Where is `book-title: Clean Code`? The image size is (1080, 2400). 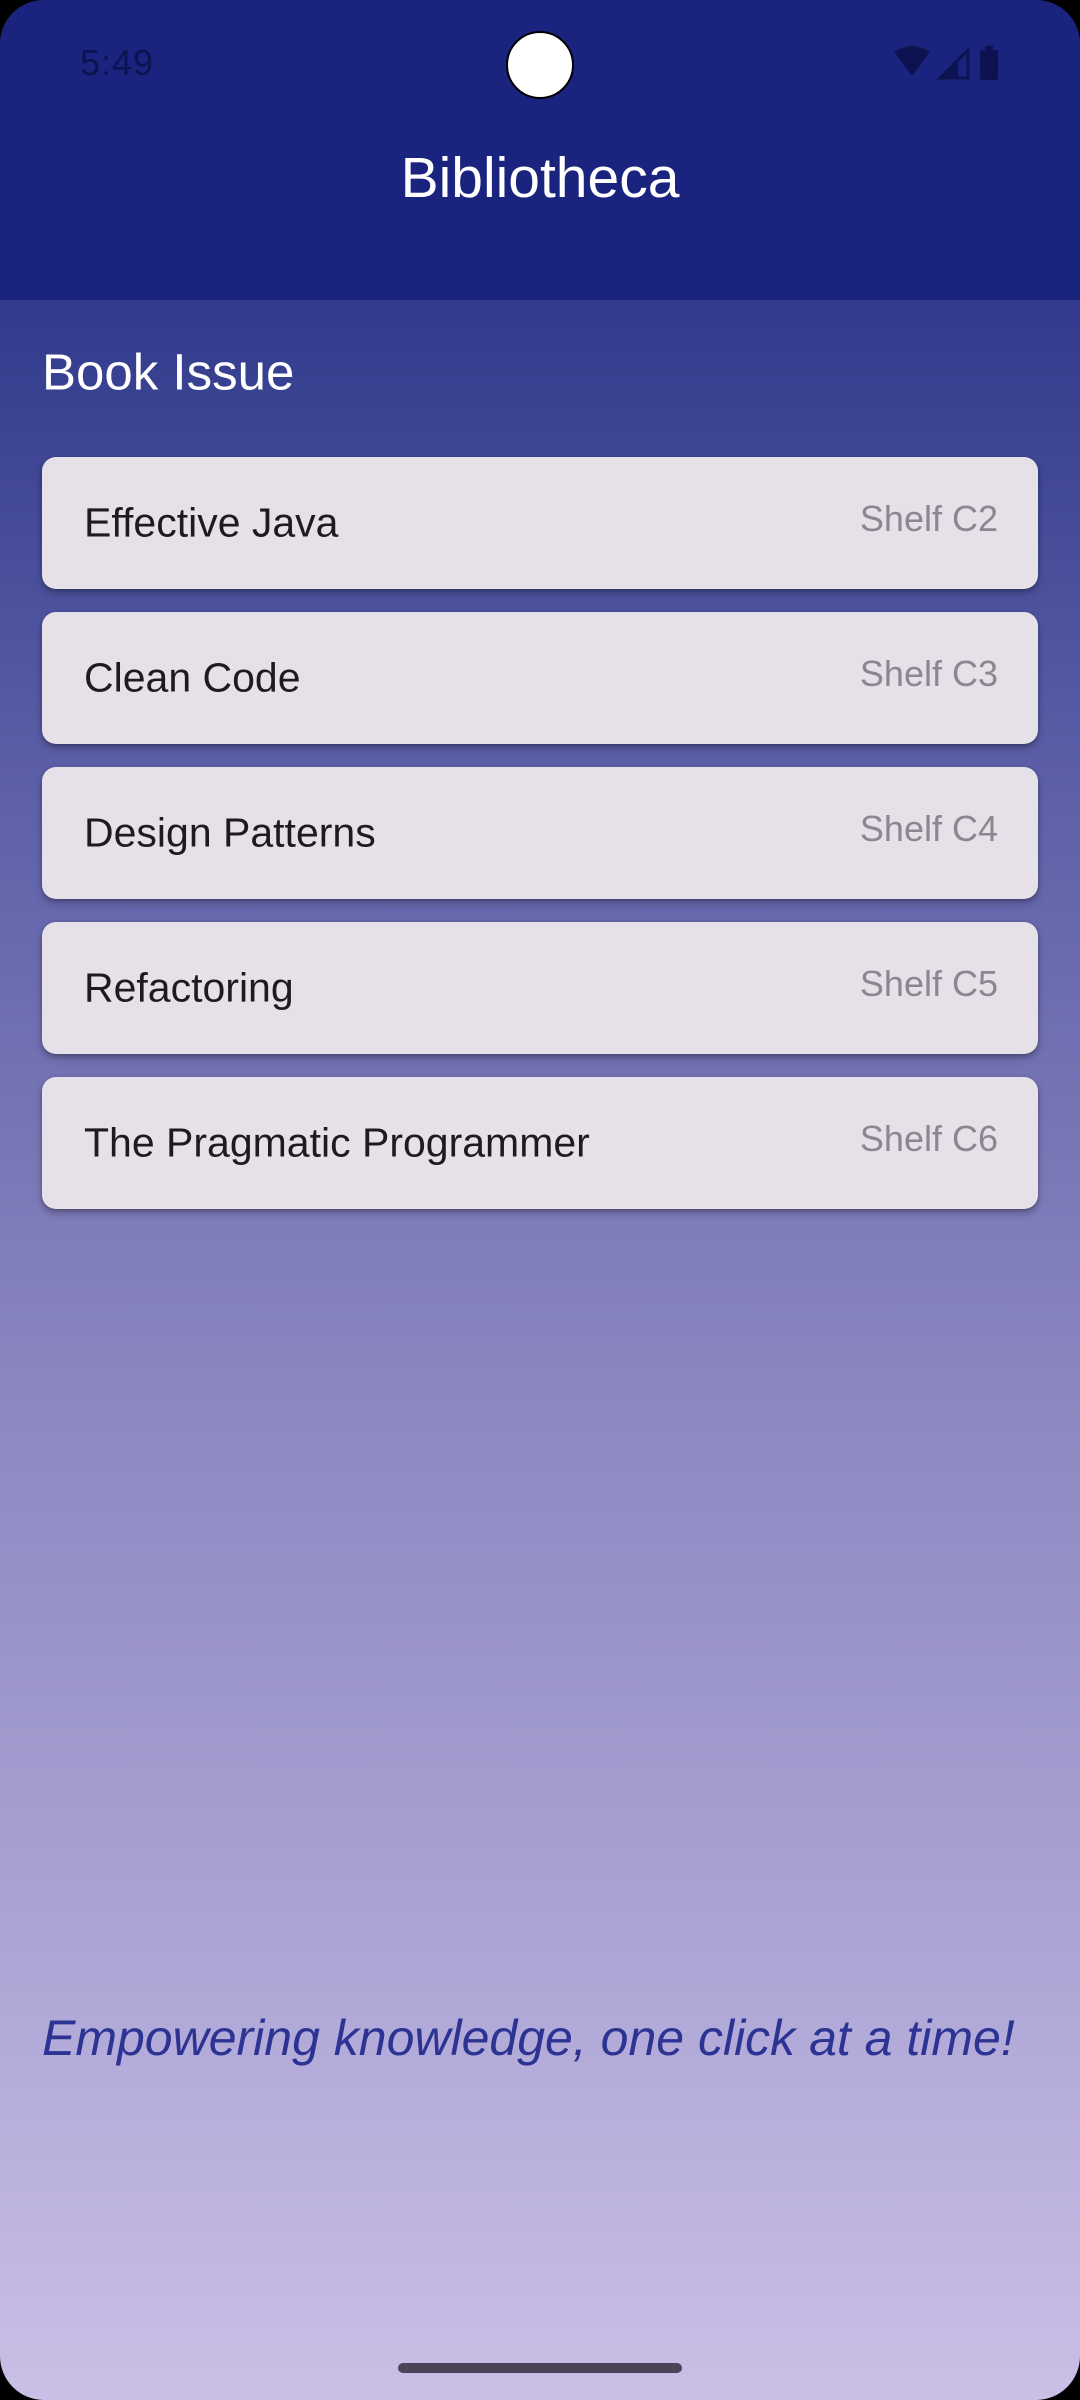 book-title: Clean Code is located at coordinates (192, 677).